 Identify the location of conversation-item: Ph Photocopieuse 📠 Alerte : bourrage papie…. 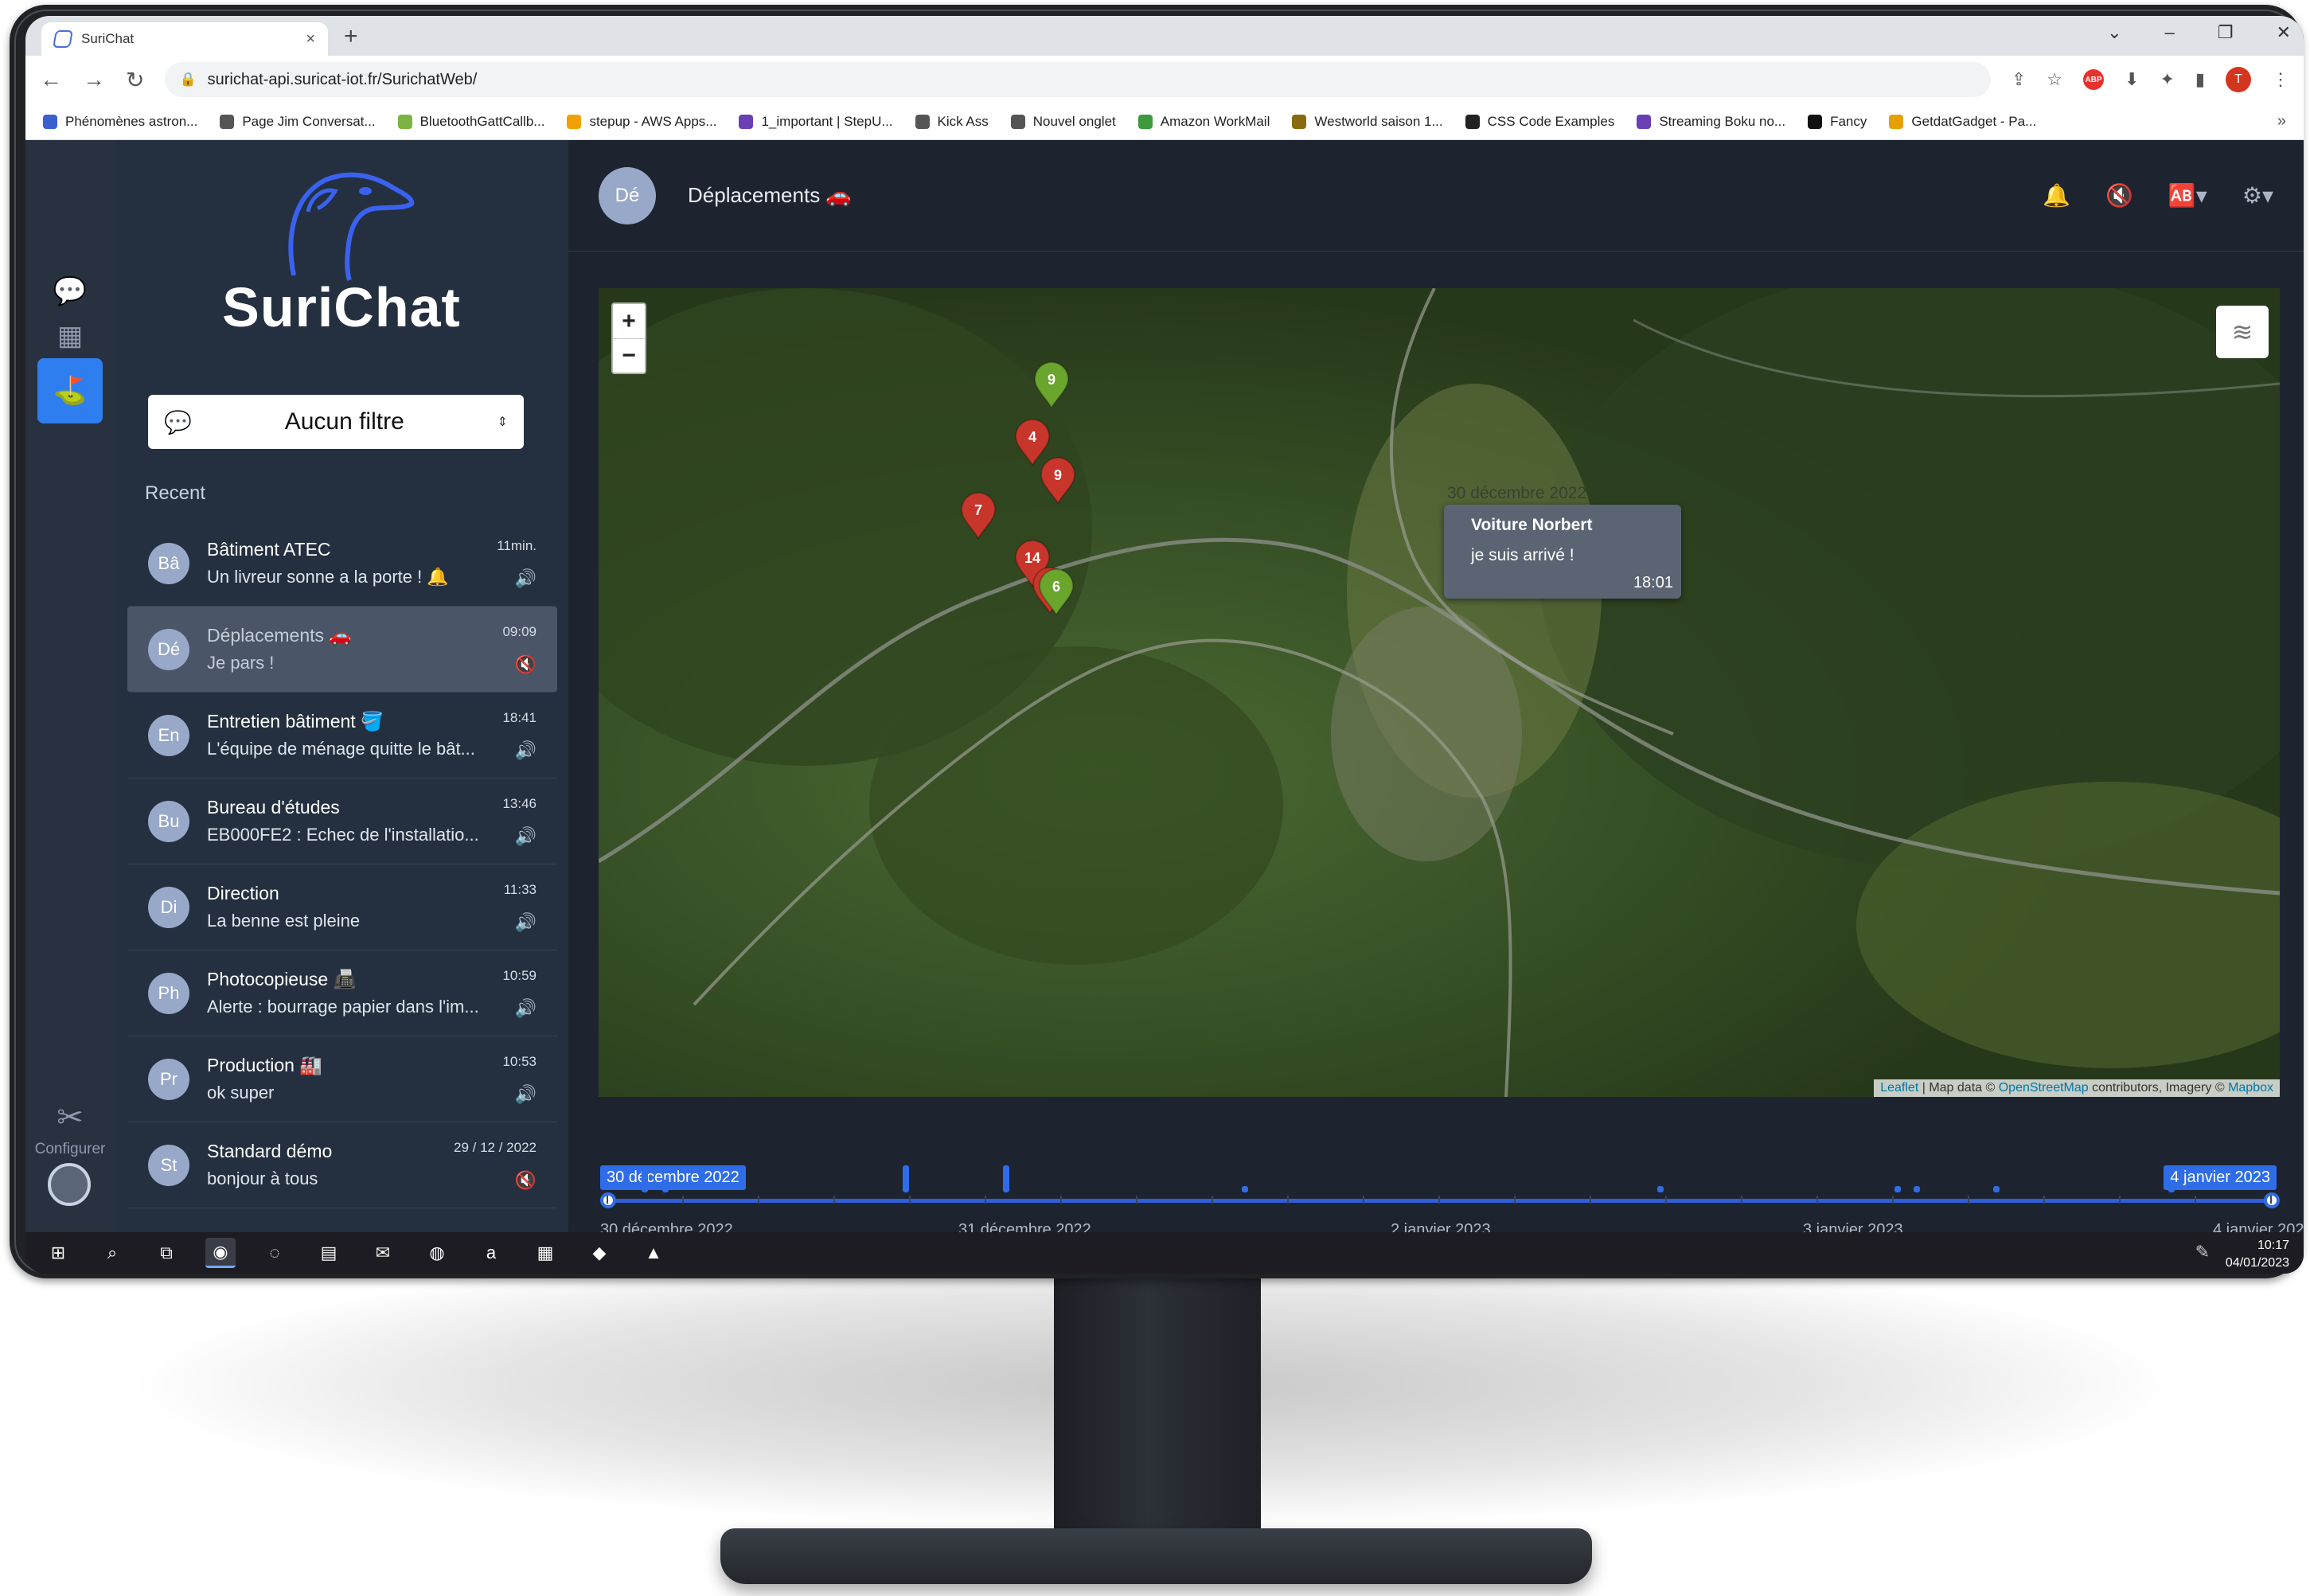
(342, 993).